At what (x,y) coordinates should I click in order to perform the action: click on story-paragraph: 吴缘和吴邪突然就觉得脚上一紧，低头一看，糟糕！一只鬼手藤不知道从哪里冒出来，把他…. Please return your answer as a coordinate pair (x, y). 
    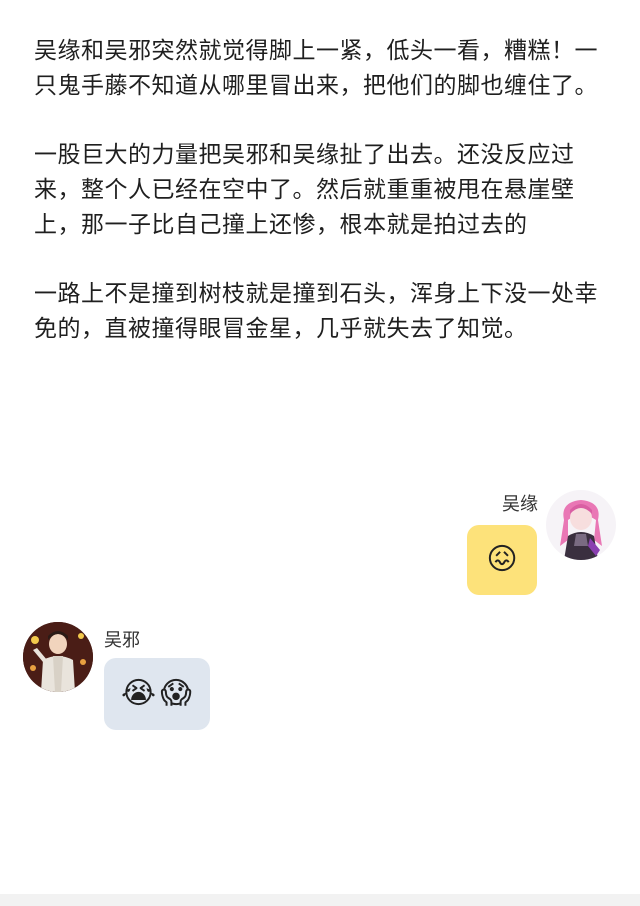
    Looking at the image, I should click on (316, 68).